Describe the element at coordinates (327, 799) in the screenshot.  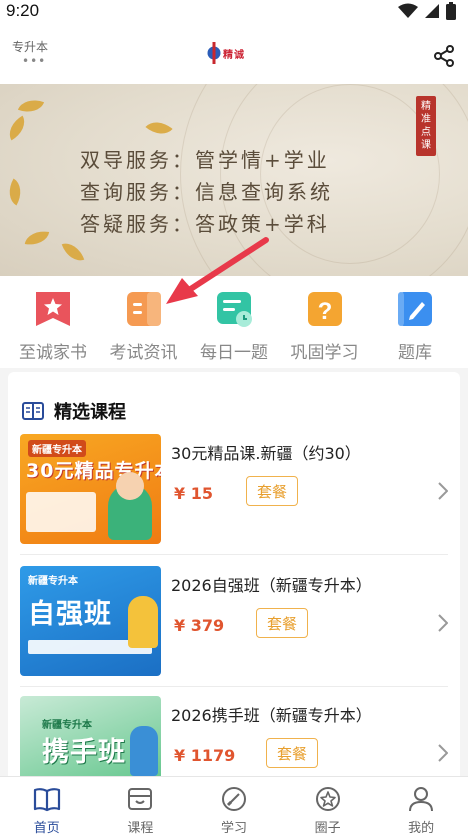
I see `circle-star-icon` at that location.